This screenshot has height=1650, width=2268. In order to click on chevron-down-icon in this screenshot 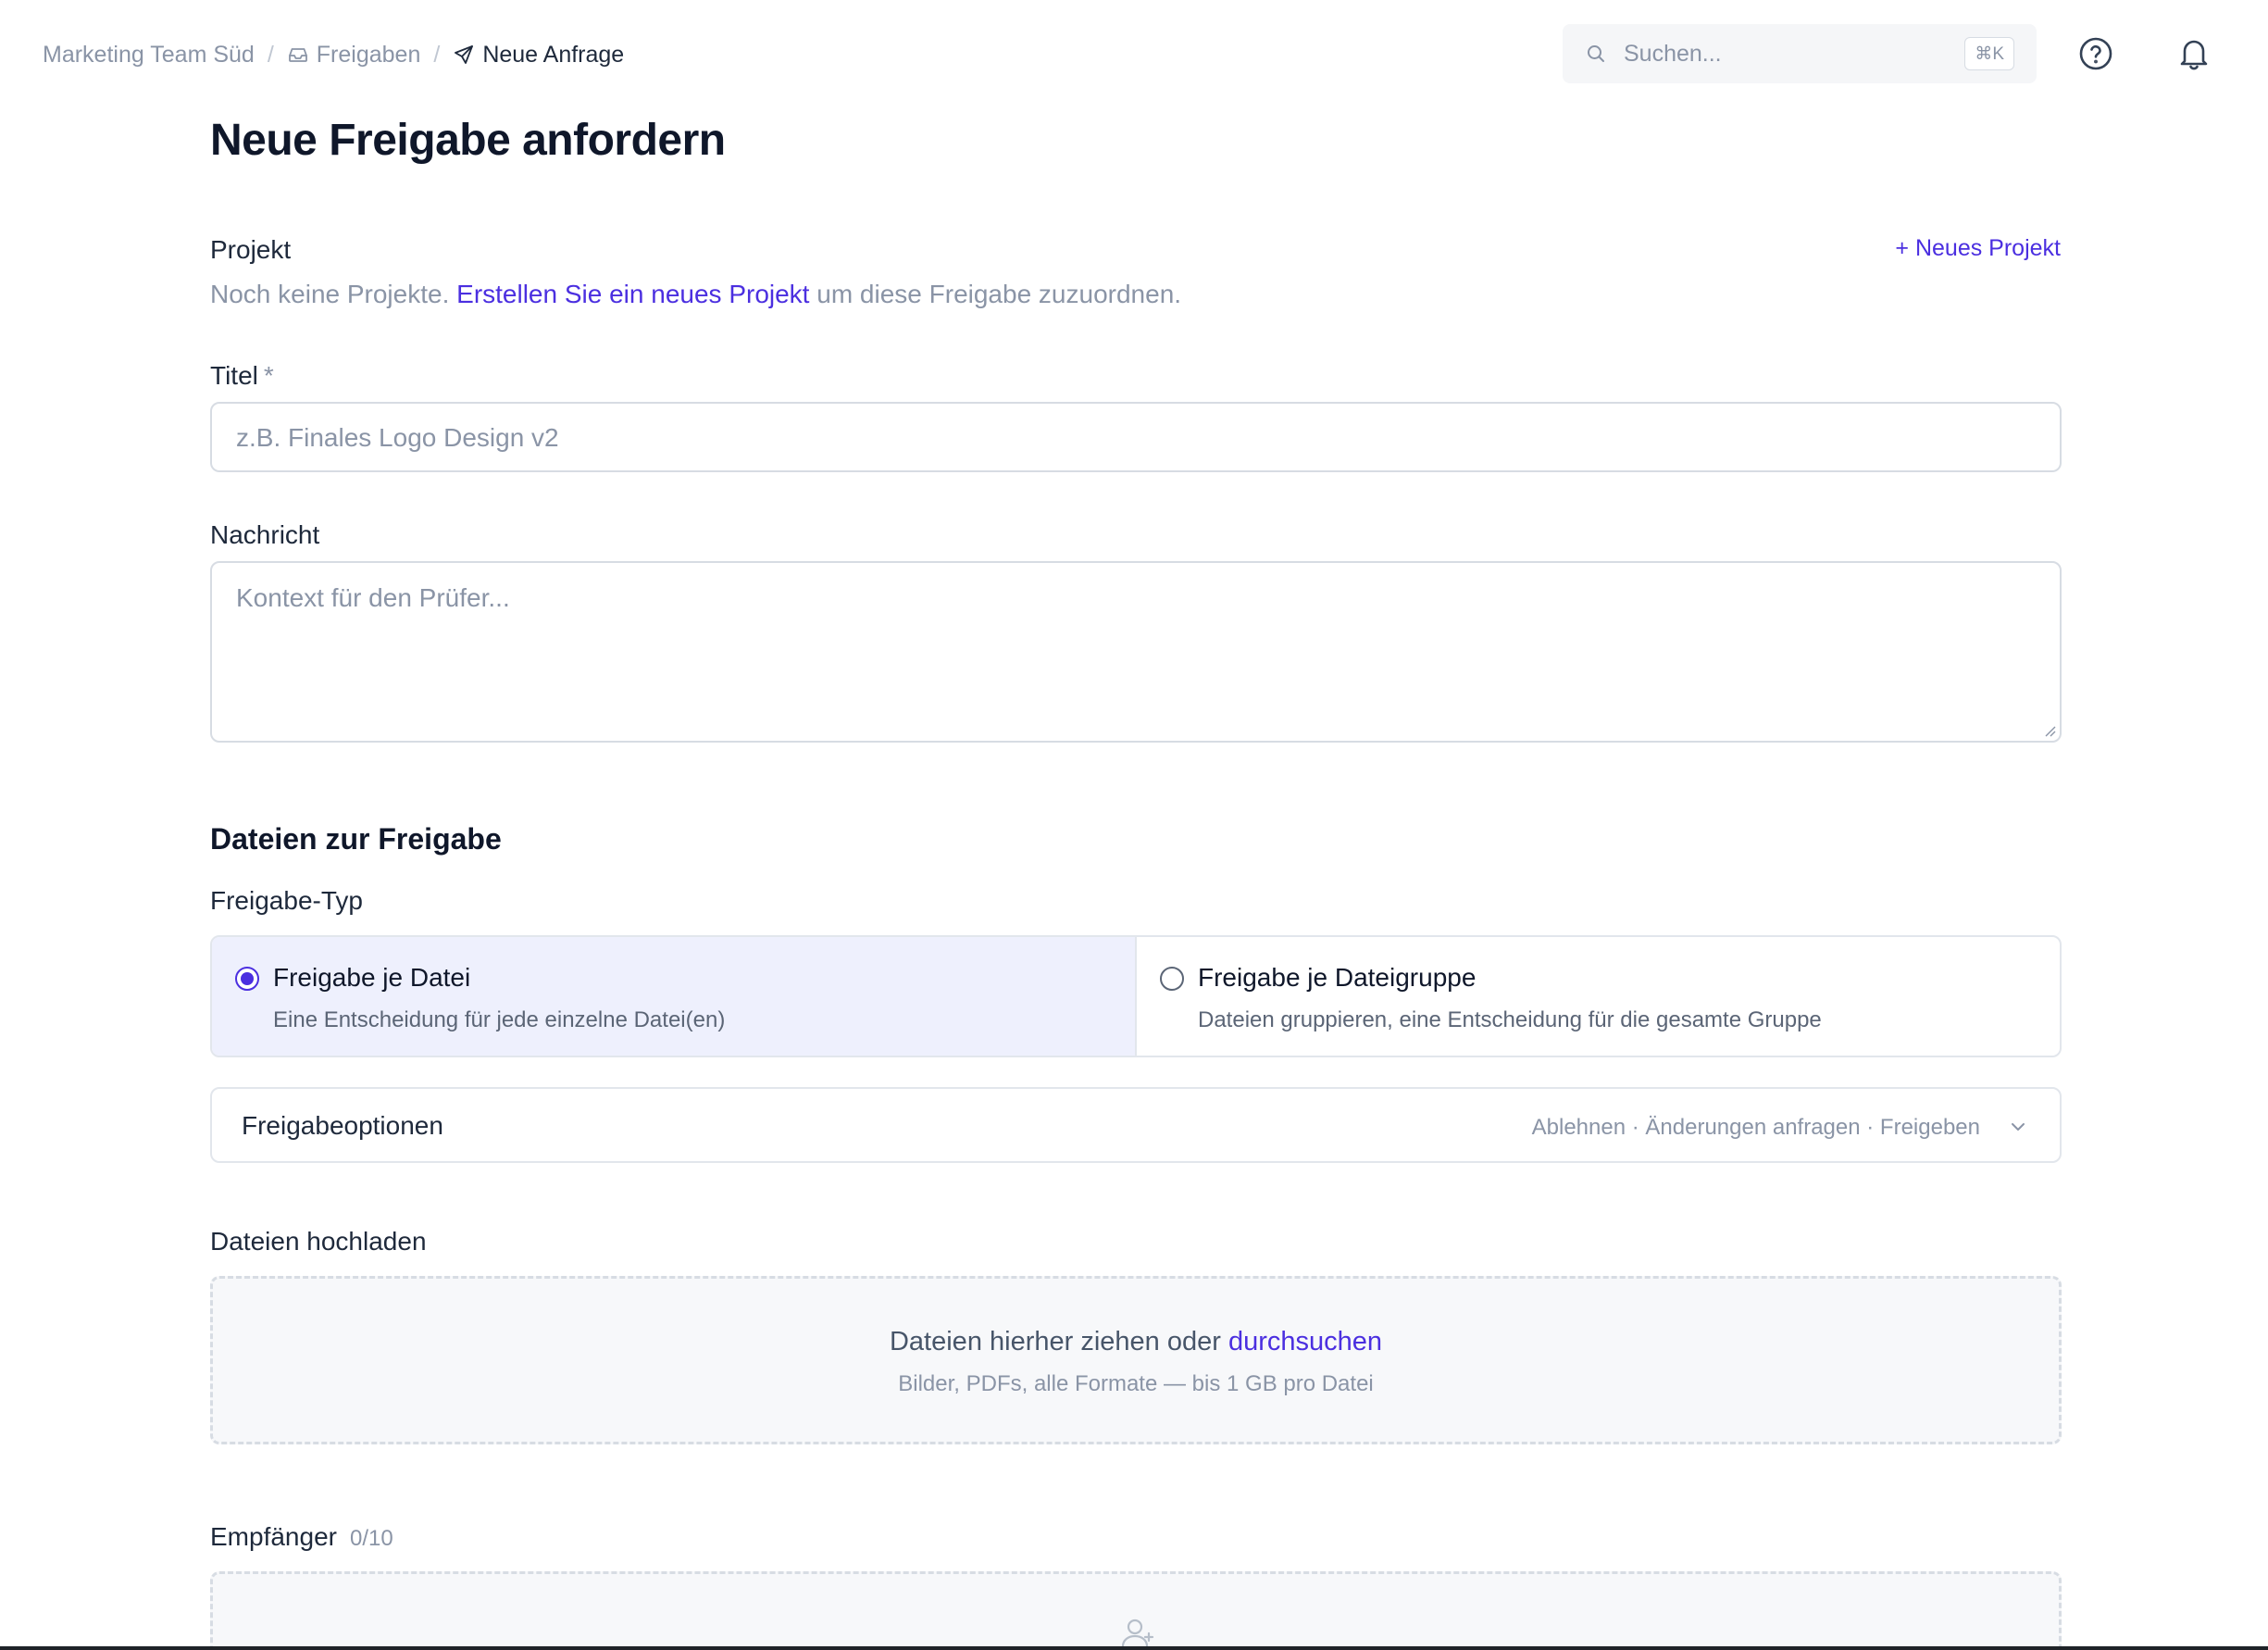, I will do `click(2018, 1127)`.